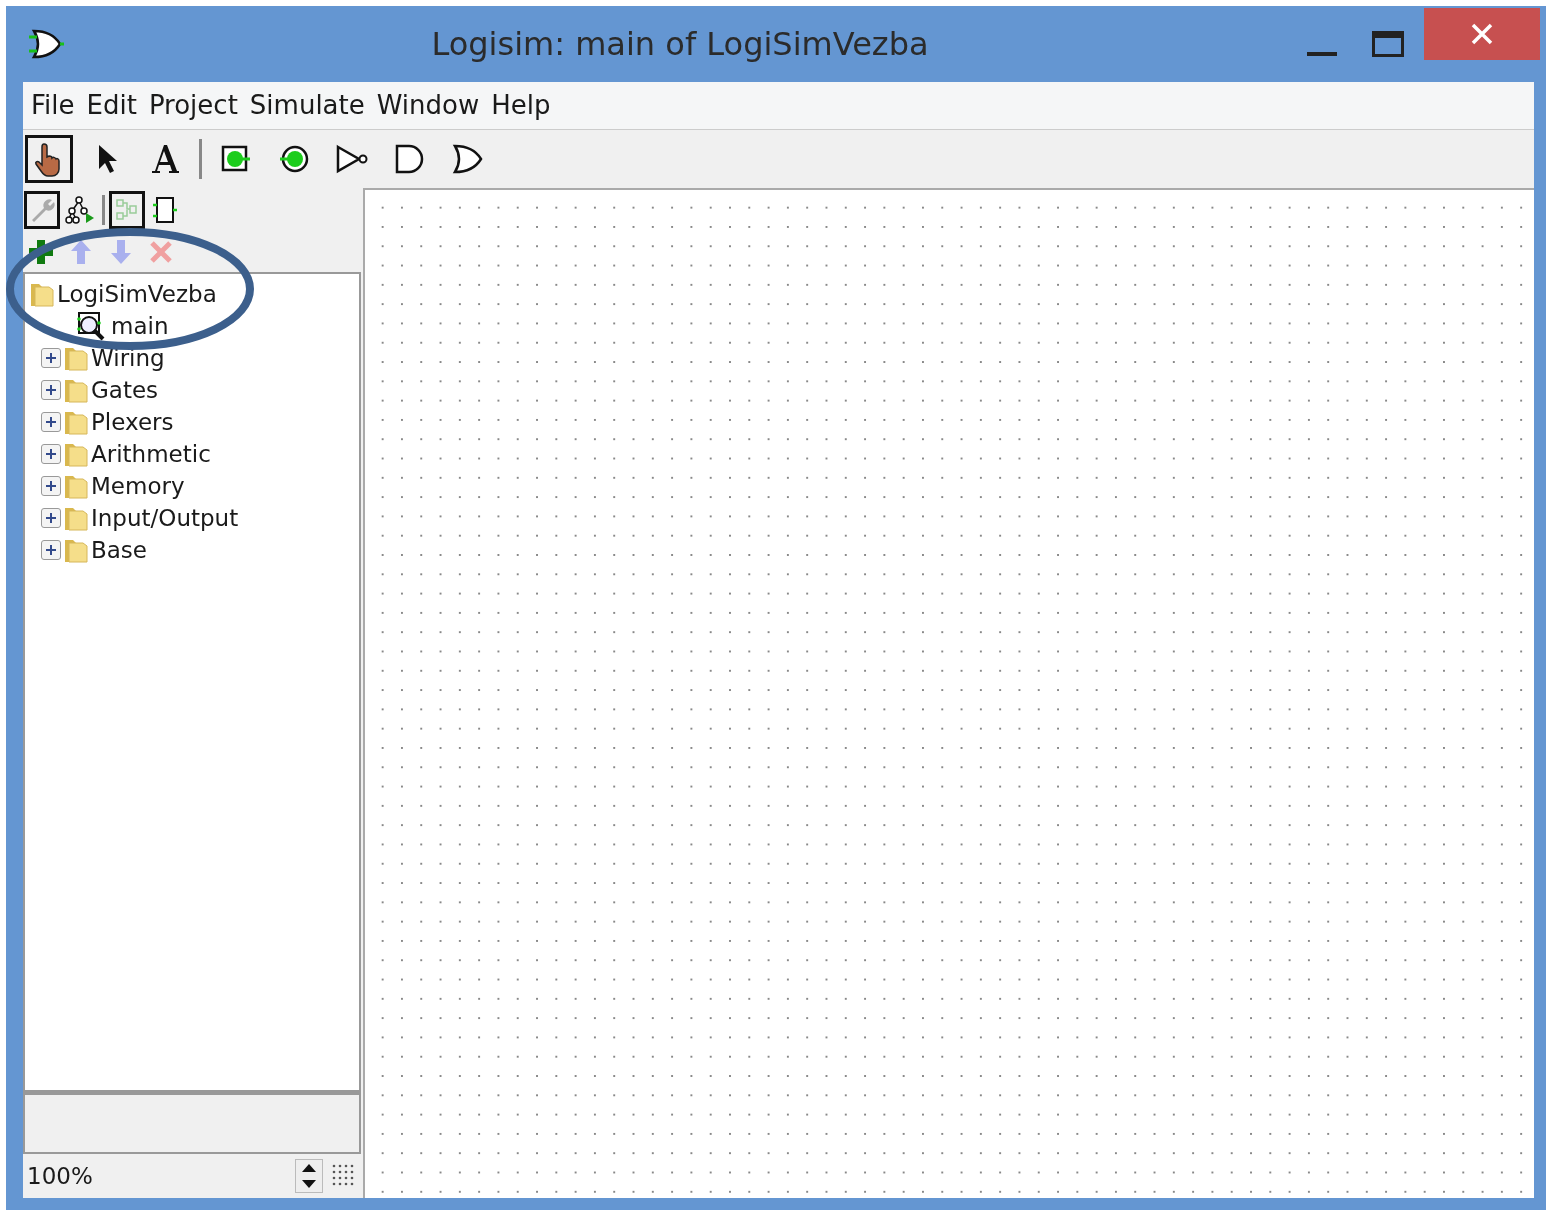 This screenshot has width=1550, height=1214. I want to click on menu-item: Window, so click(430, 105).